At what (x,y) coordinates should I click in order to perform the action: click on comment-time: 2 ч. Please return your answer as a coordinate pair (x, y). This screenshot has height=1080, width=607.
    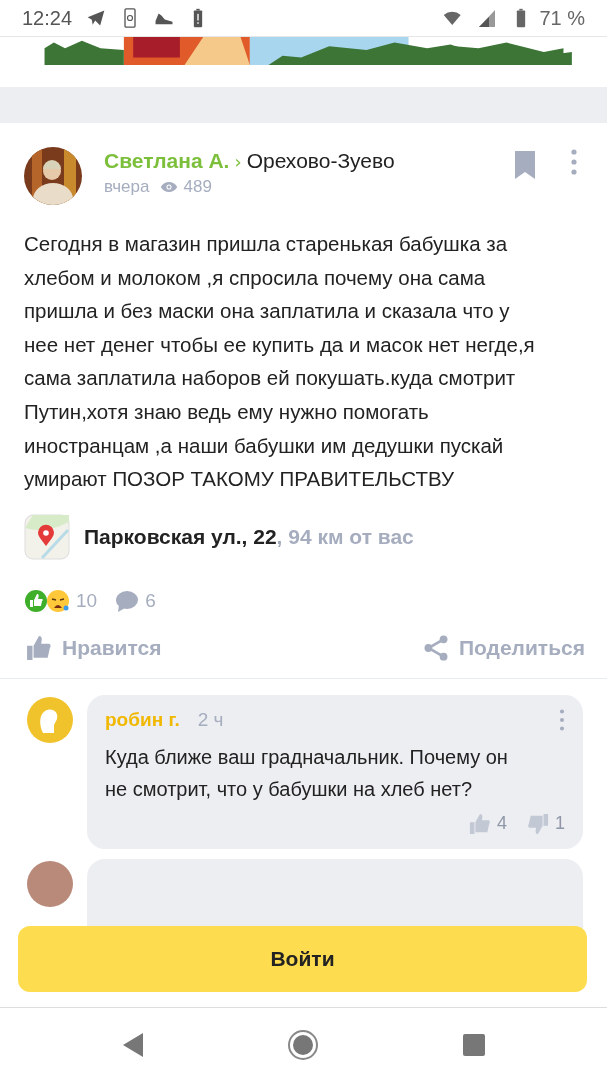
    Looking at the image, I should click on (211, 719).